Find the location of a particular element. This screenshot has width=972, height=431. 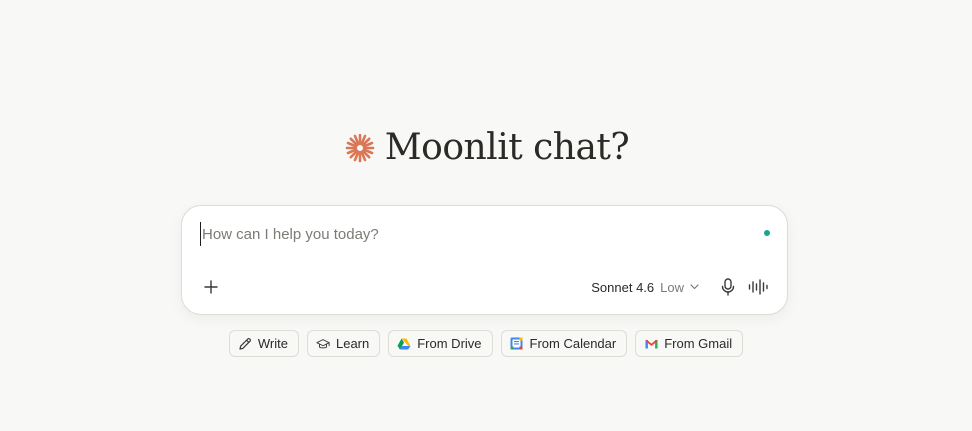

plus-icon is located at coordinates (211, 287).